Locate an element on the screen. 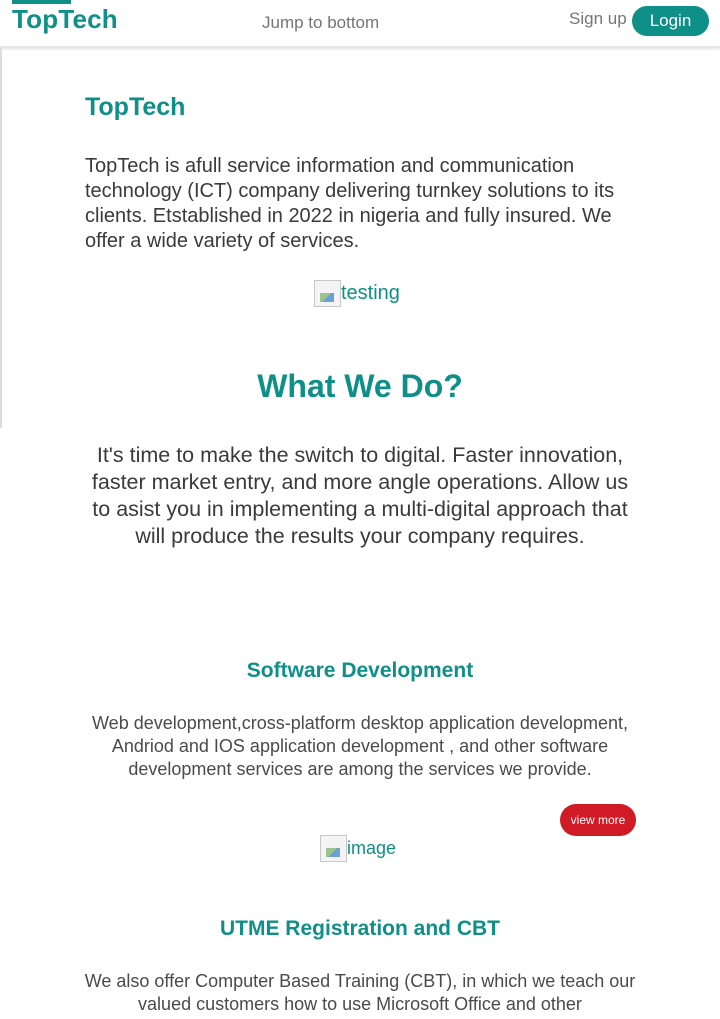 The width and height of the screenshot is (720, 1019). intro-image: testing is located at coordinates (357, 293).